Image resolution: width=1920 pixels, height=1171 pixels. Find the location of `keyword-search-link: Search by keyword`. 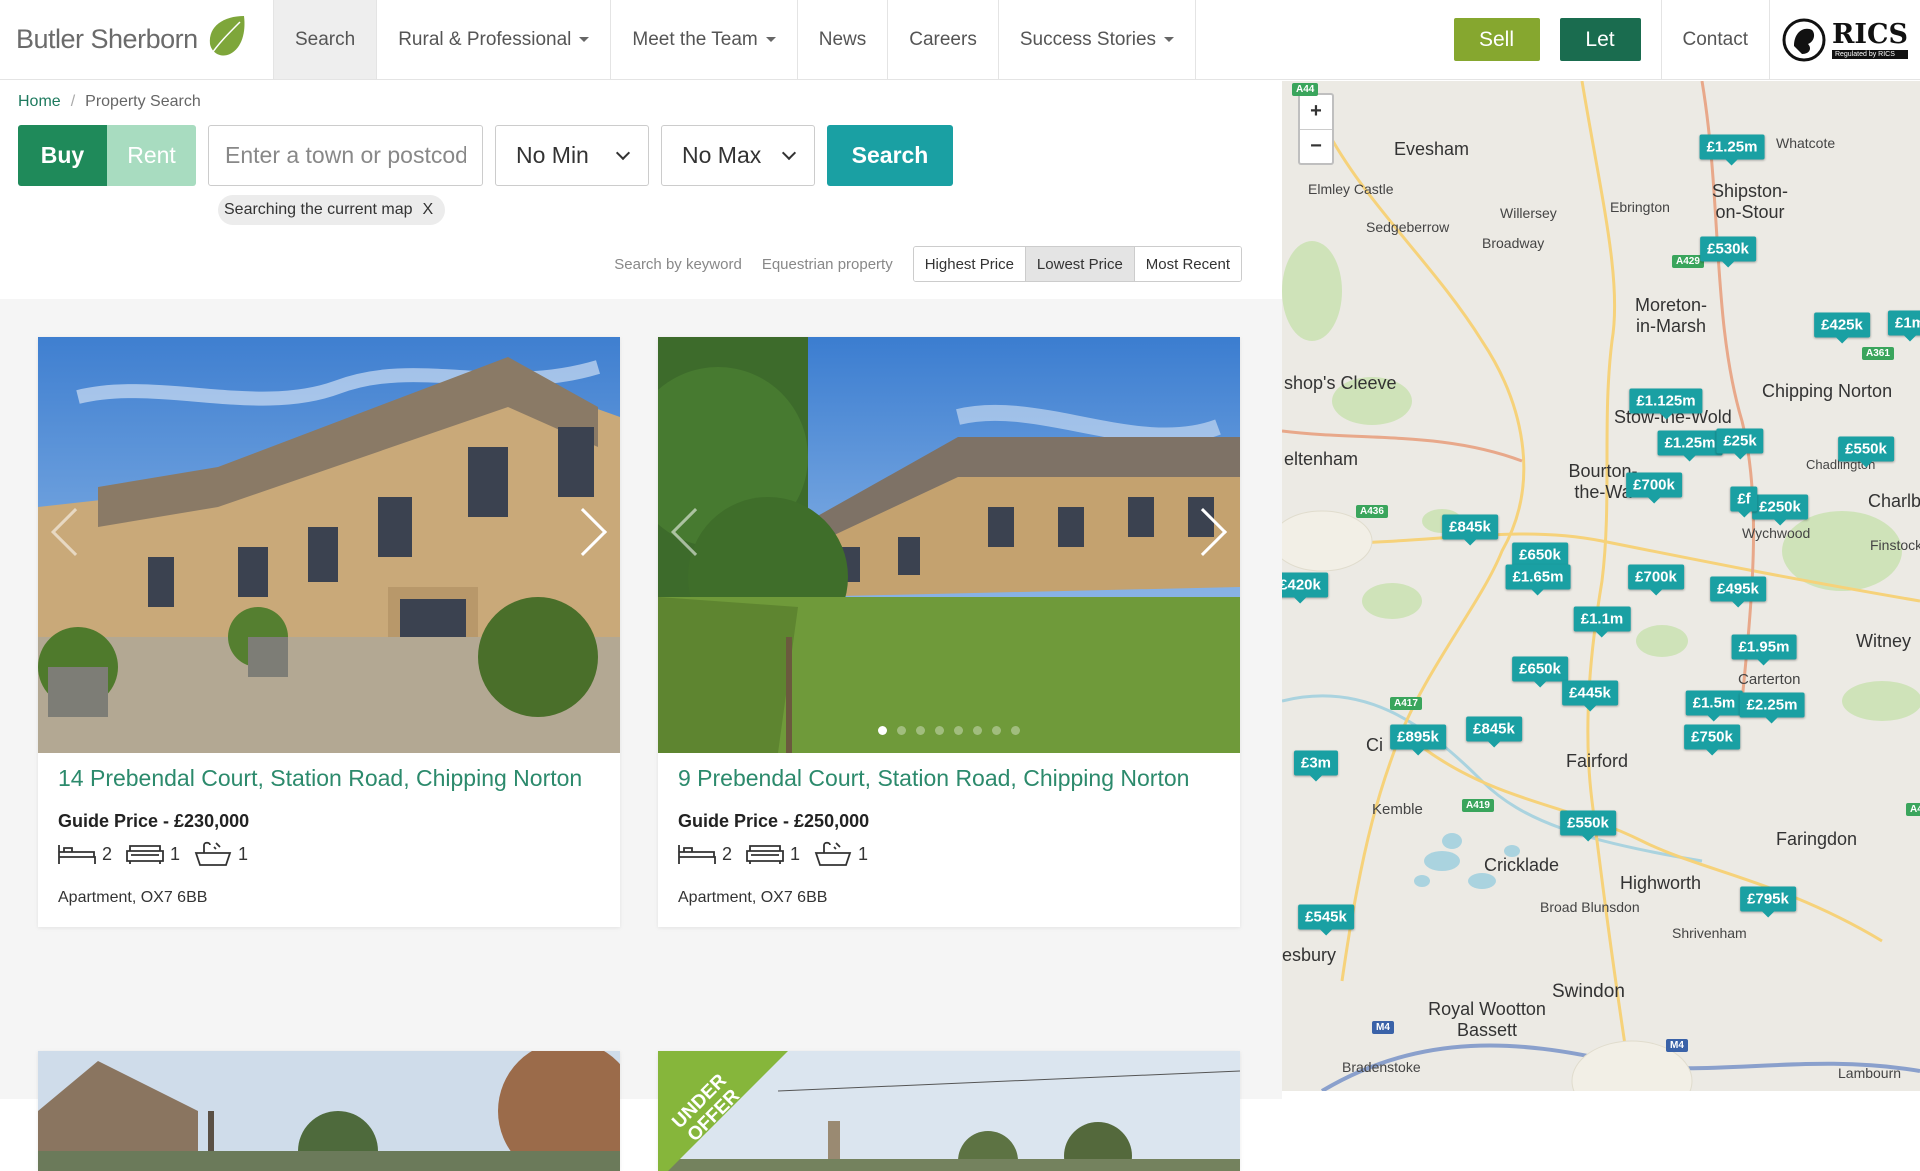

keyword-search-link: Search by keyword is located at coordinates (678, 264).